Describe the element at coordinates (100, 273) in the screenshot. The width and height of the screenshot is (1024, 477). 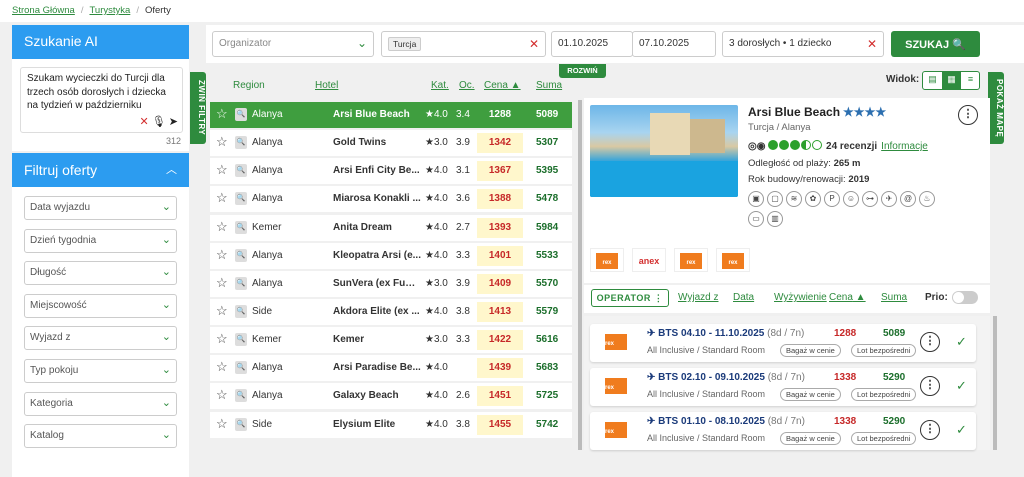
I see `filter-dlugosc: Długość ⌄` at that location.